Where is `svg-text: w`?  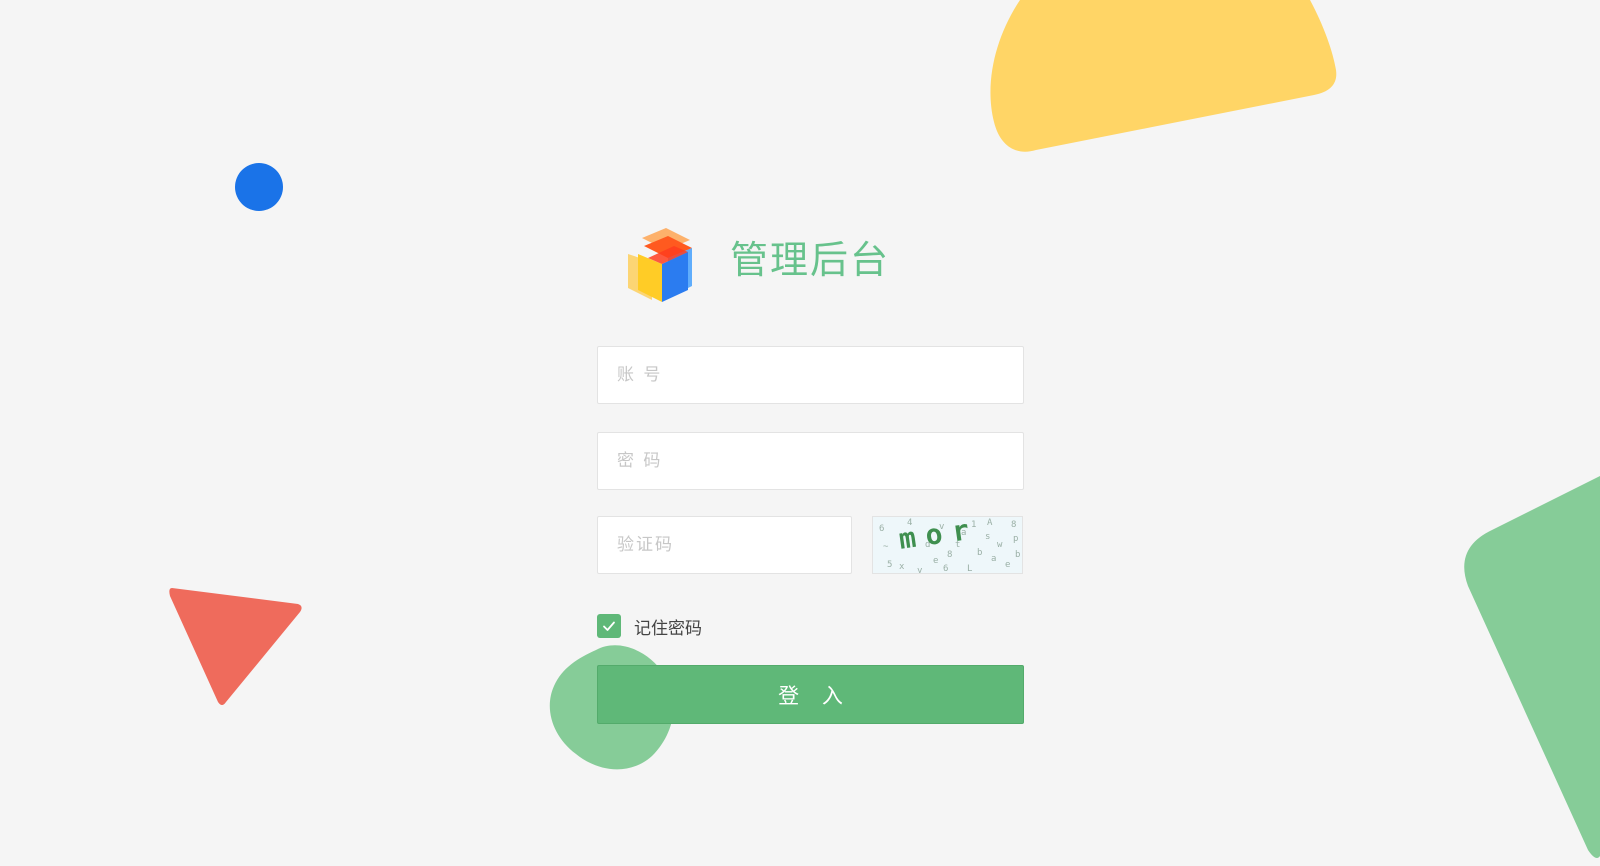 svg-text: w is located at coordinates (1000, 545).